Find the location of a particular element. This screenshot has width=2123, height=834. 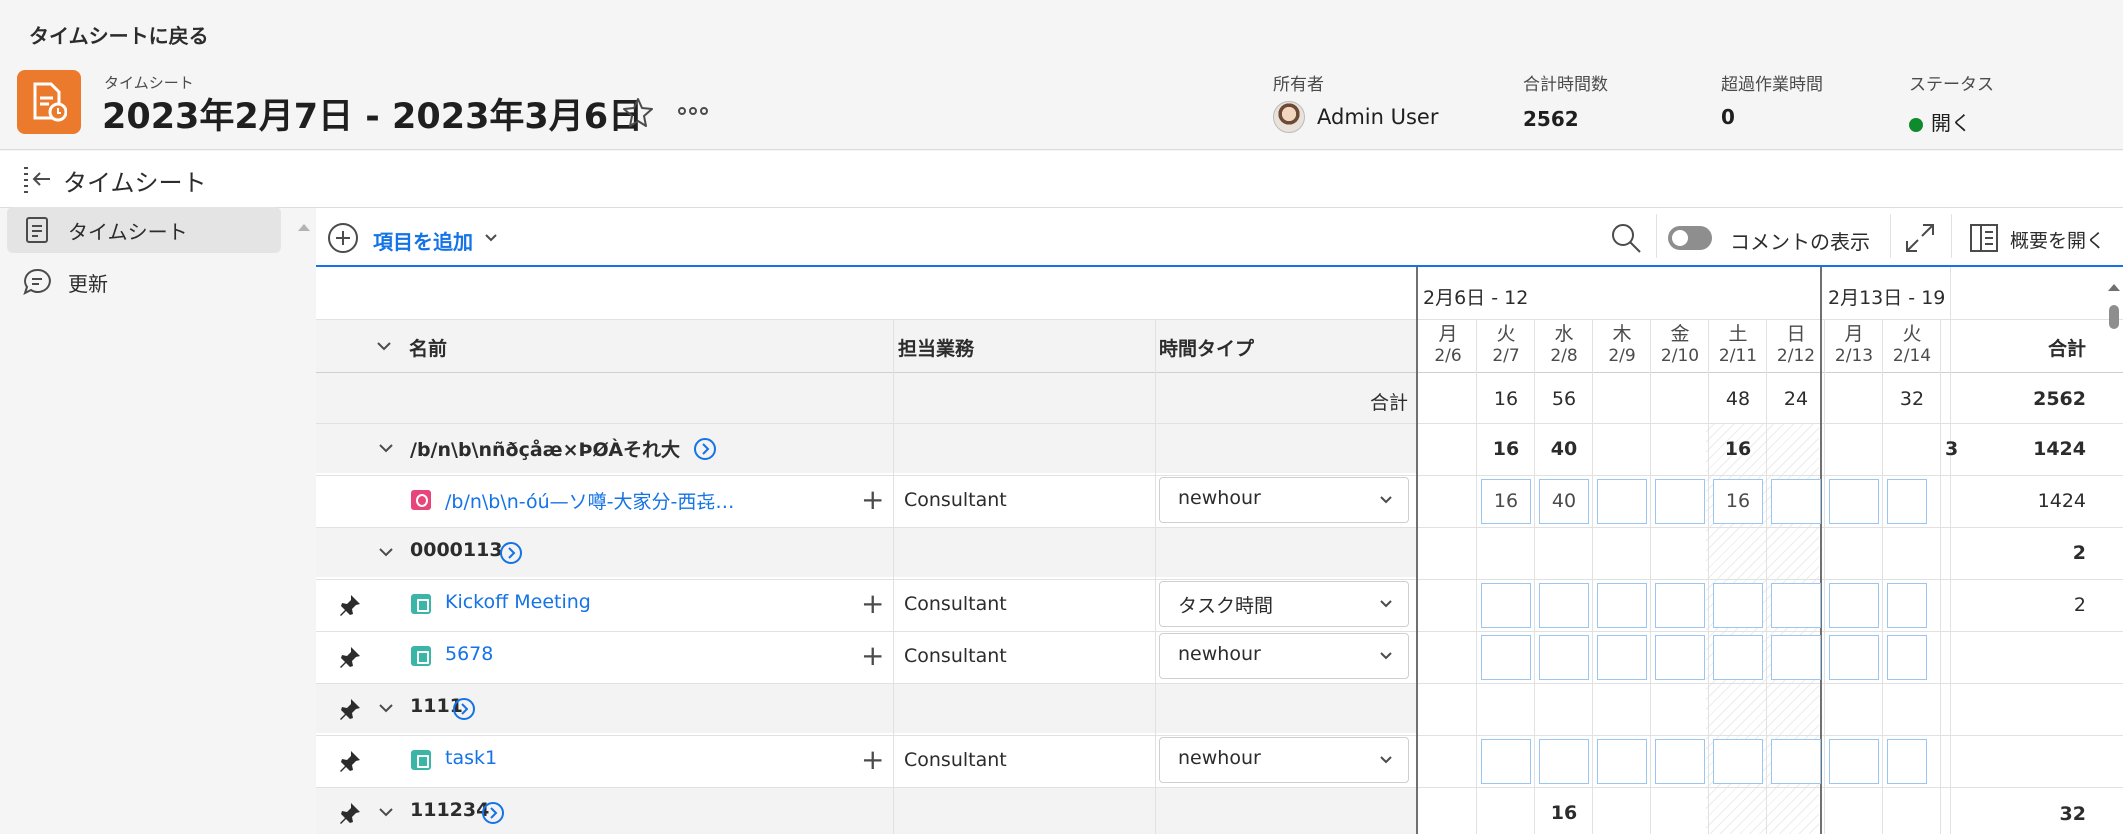

status-field: ステータス 開く is located at coordinates (1951, 103).